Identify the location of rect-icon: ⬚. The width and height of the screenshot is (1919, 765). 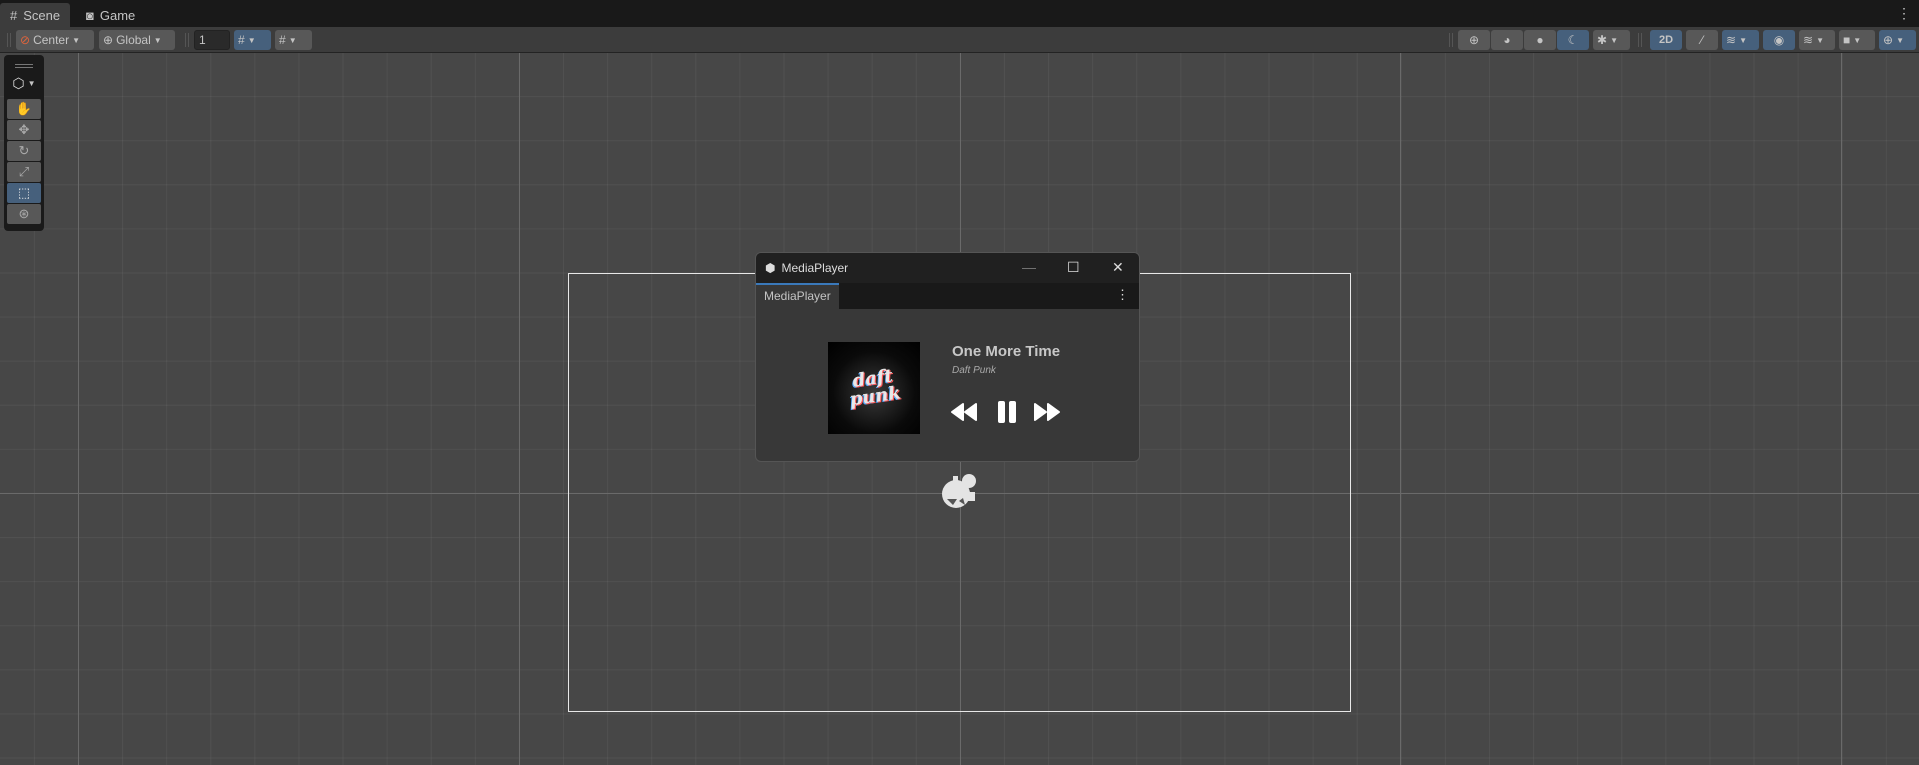
(24, 192).